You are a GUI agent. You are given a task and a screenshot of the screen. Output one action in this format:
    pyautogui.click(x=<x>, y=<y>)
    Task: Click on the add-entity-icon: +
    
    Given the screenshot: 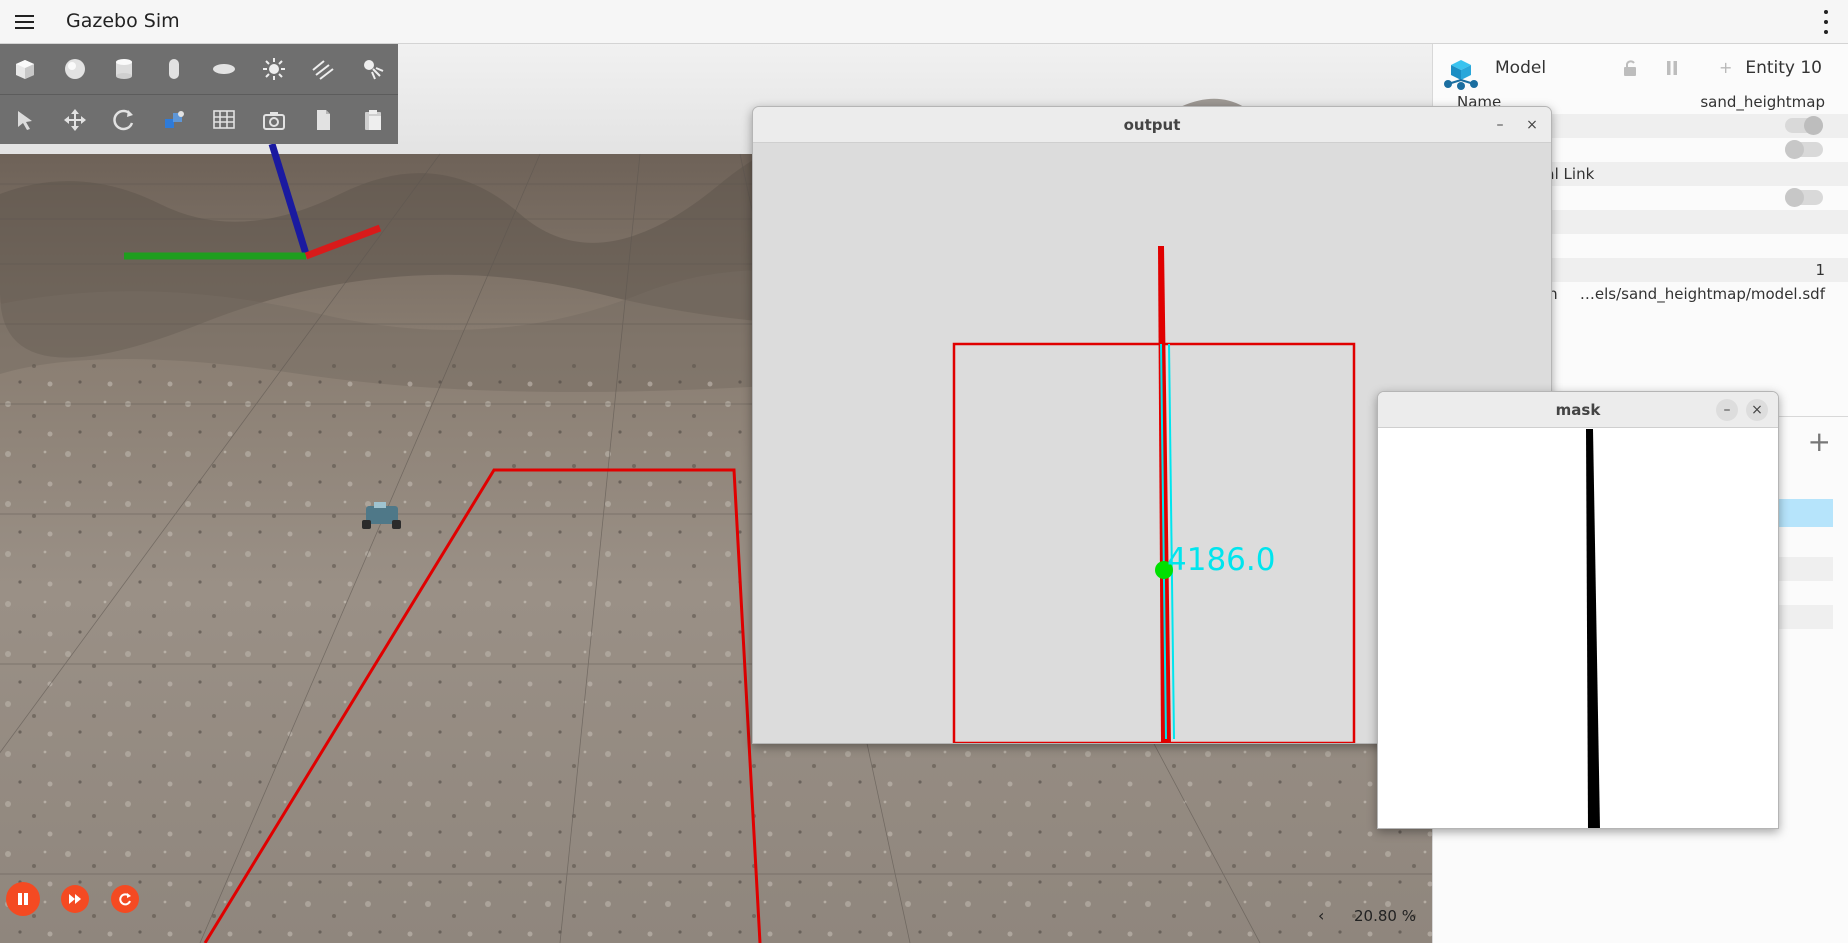 What is the action you would take?
    pyautogui.click(x=1819, y=441)
    